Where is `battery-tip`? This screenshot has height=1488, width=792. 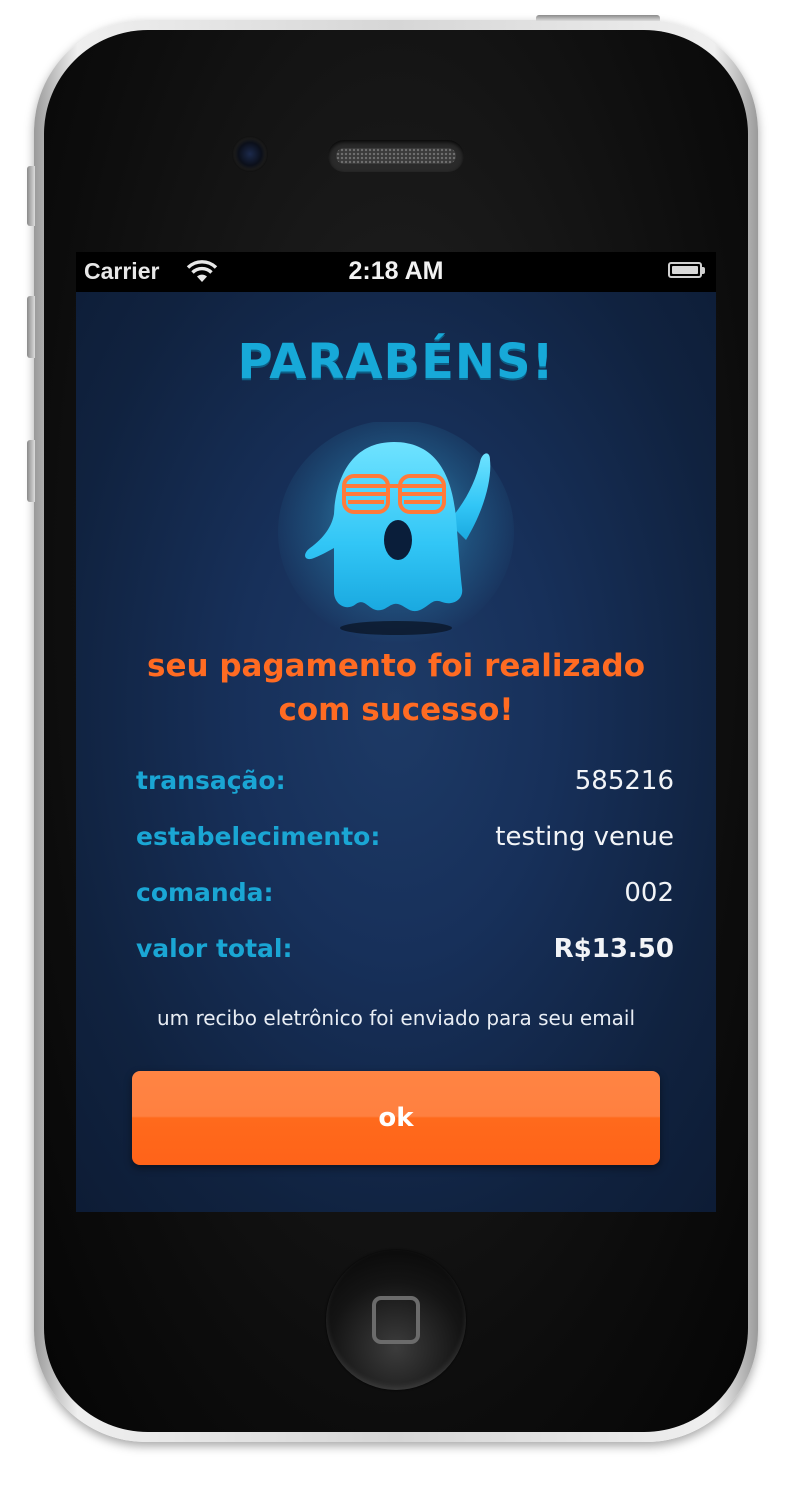 battery-tip is located at coordinates (703, 270).